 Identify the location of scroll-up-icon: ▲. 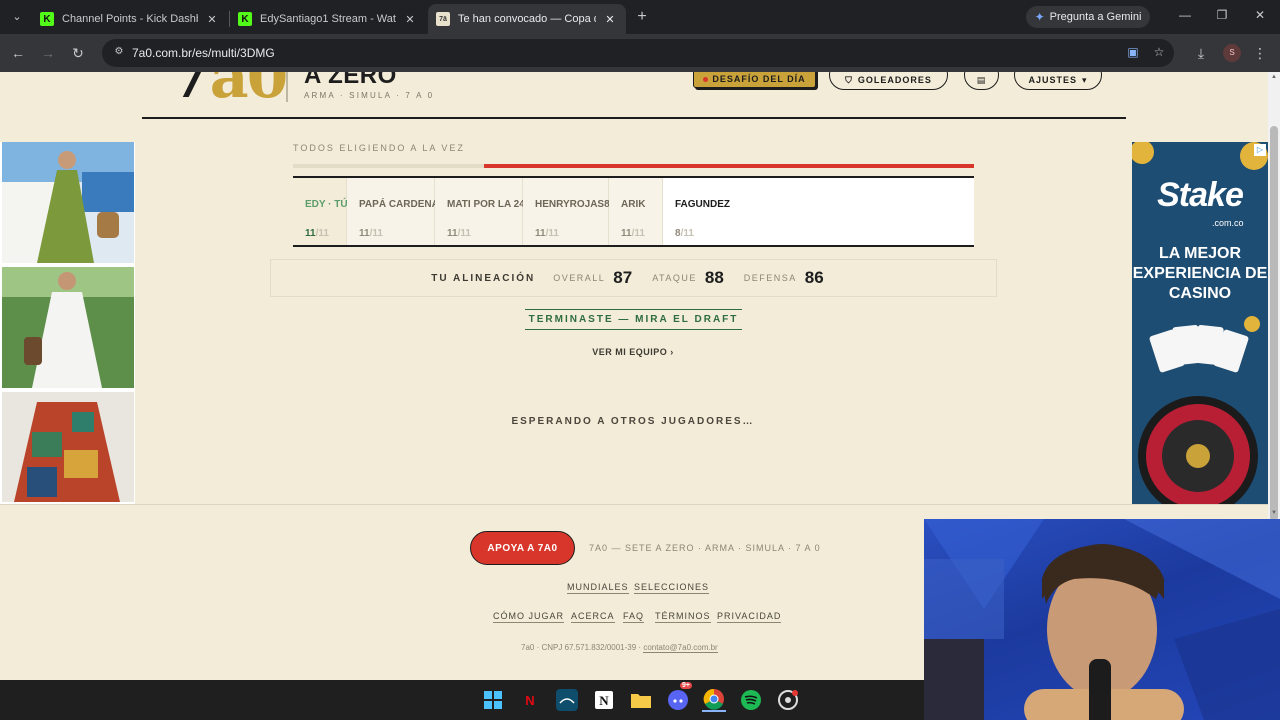
(1274, 77).